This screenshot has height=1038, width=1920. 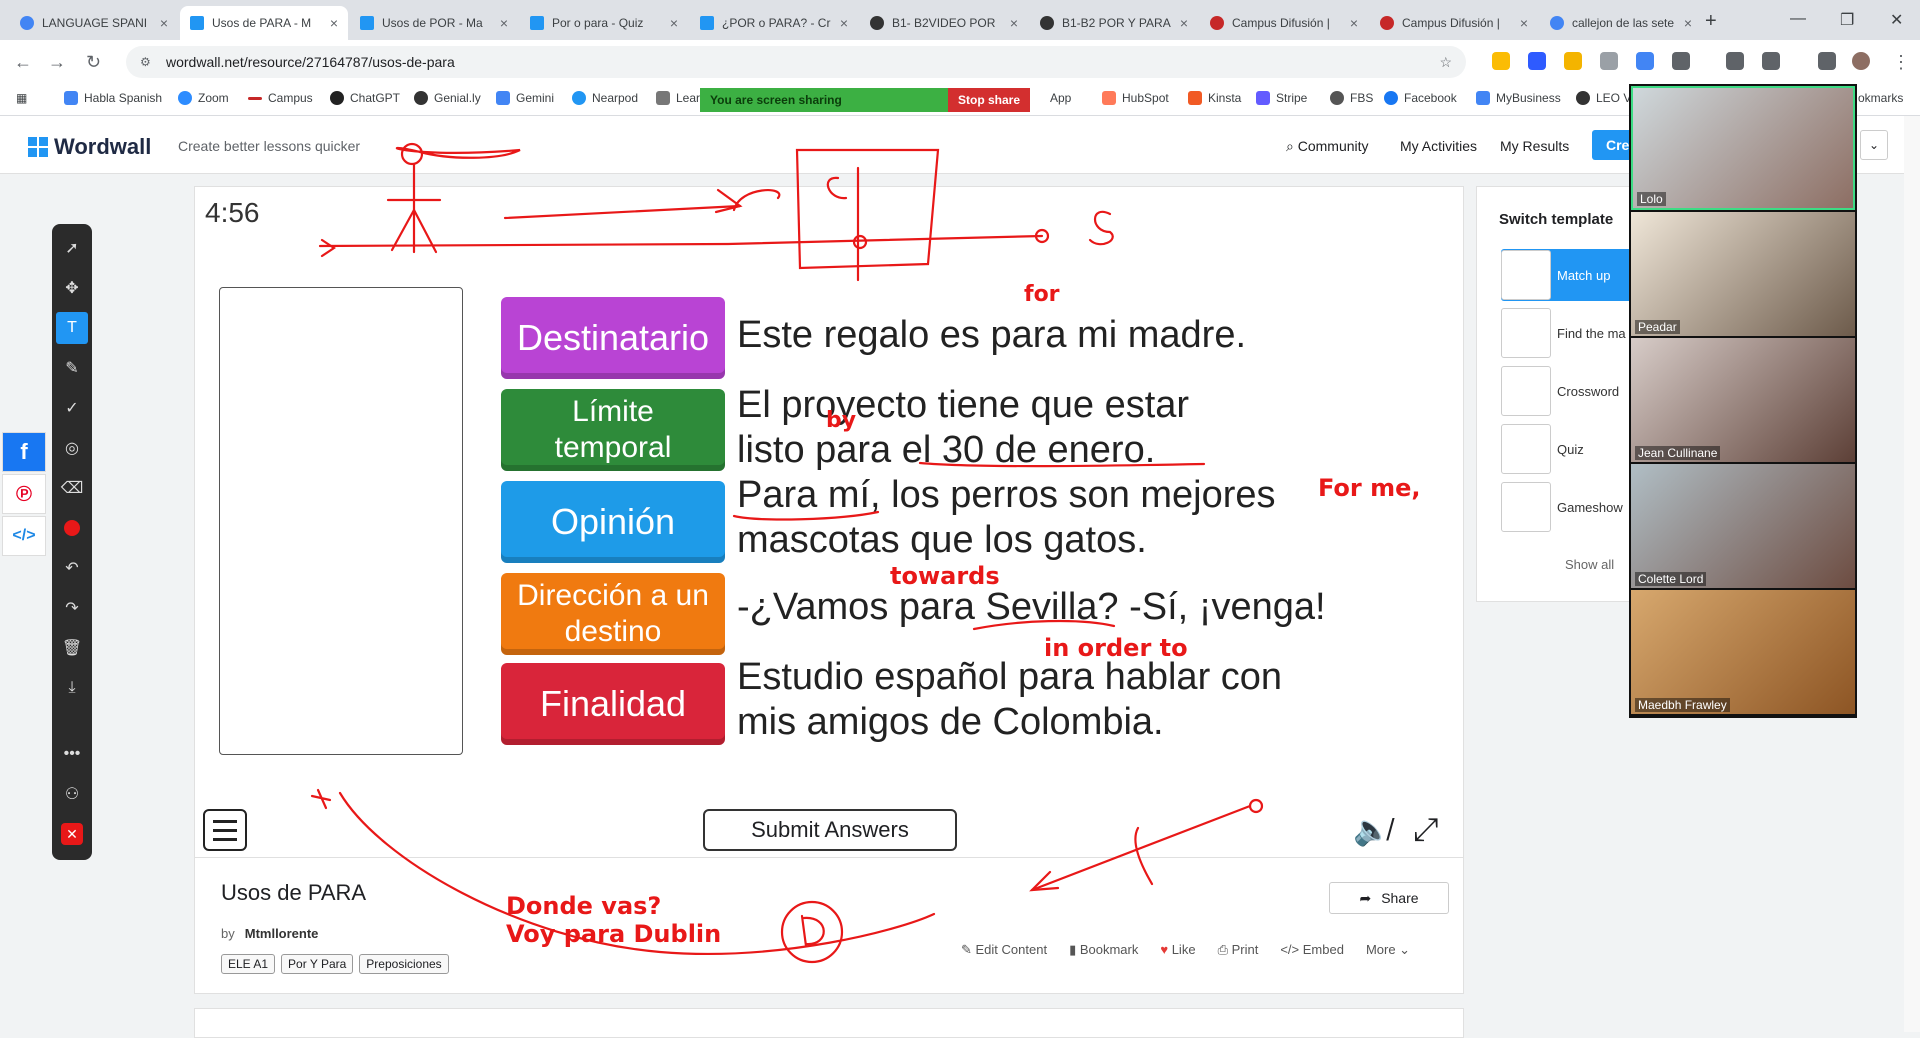 I want to click on browser-tab: Usos de POR - Ma ×, so click(x=434, y=23).